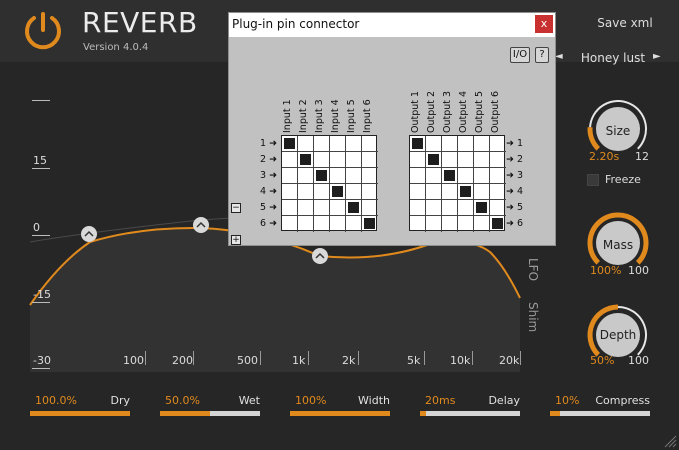 The image size is (679, 450). Describe the element at coordinates (470, 413) in the screenshot. I see `delay-track` at that location.